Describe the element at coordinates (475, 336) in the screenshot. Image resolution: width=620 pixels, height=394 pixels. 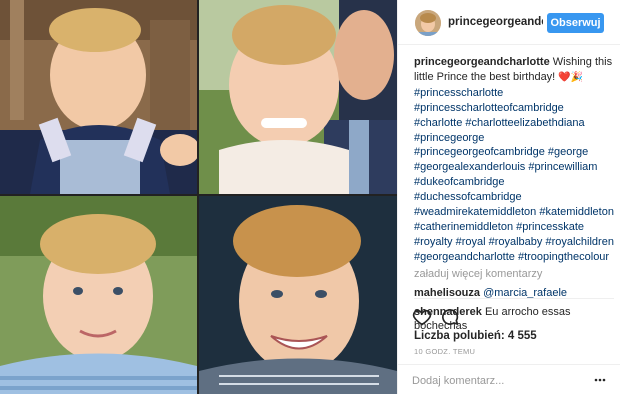
I see `likes-count: Liczba polubień: 4 555` at that location.